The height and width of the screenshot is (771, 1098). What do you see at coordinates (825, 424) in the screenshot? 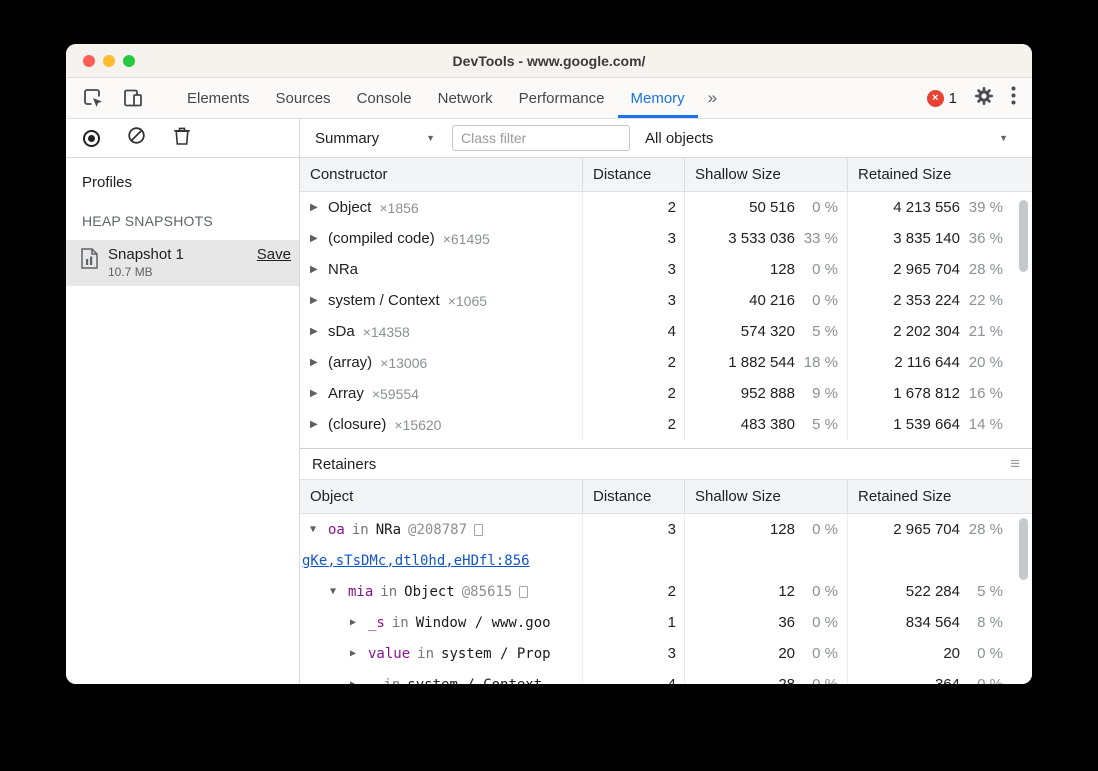
I see `shallow-size-pct: 5 %` at bounding box center [825, 424].